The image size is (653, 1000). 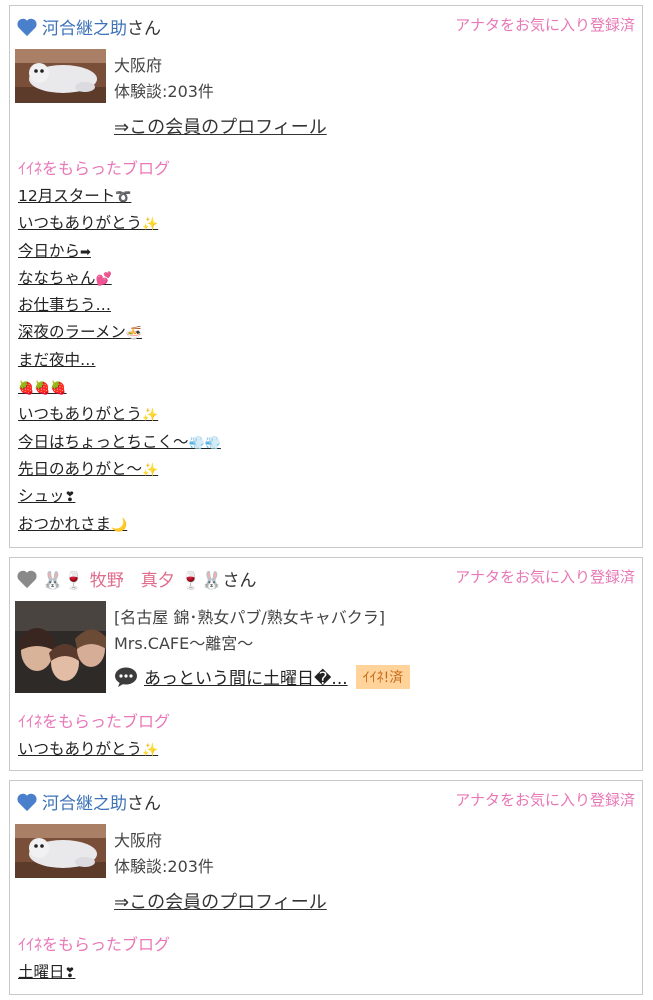 I want to click on comment-row: あっという間に土曜日�... ｲｲﾈ!済, so click(x=262, y=676).